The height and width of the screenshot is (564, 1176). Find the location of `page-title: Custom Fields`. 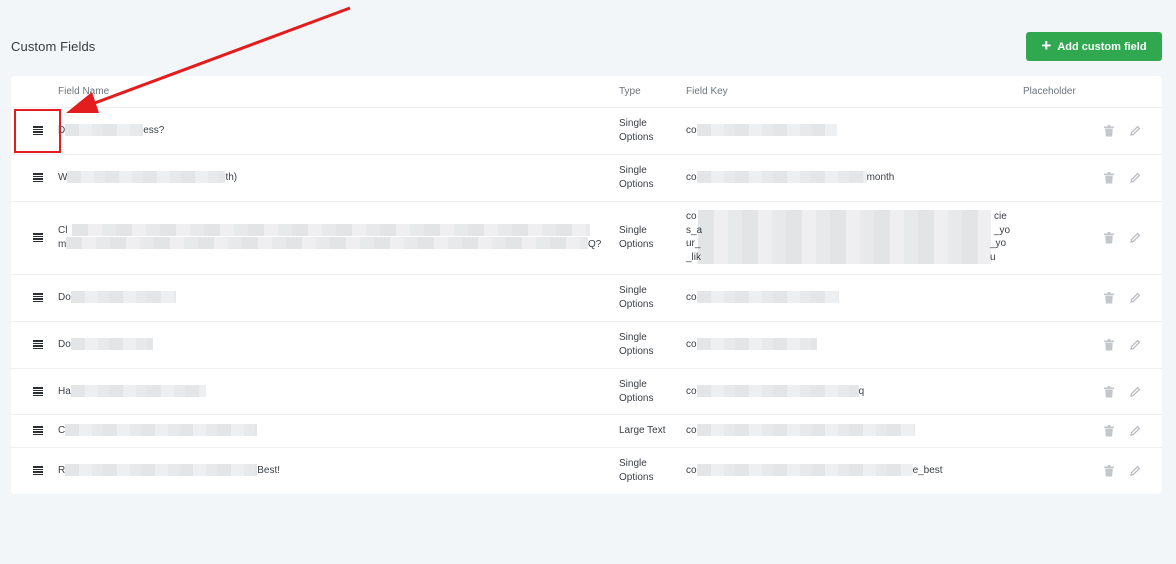

page-title: Custom Fields is located at coordinates (53, 46).